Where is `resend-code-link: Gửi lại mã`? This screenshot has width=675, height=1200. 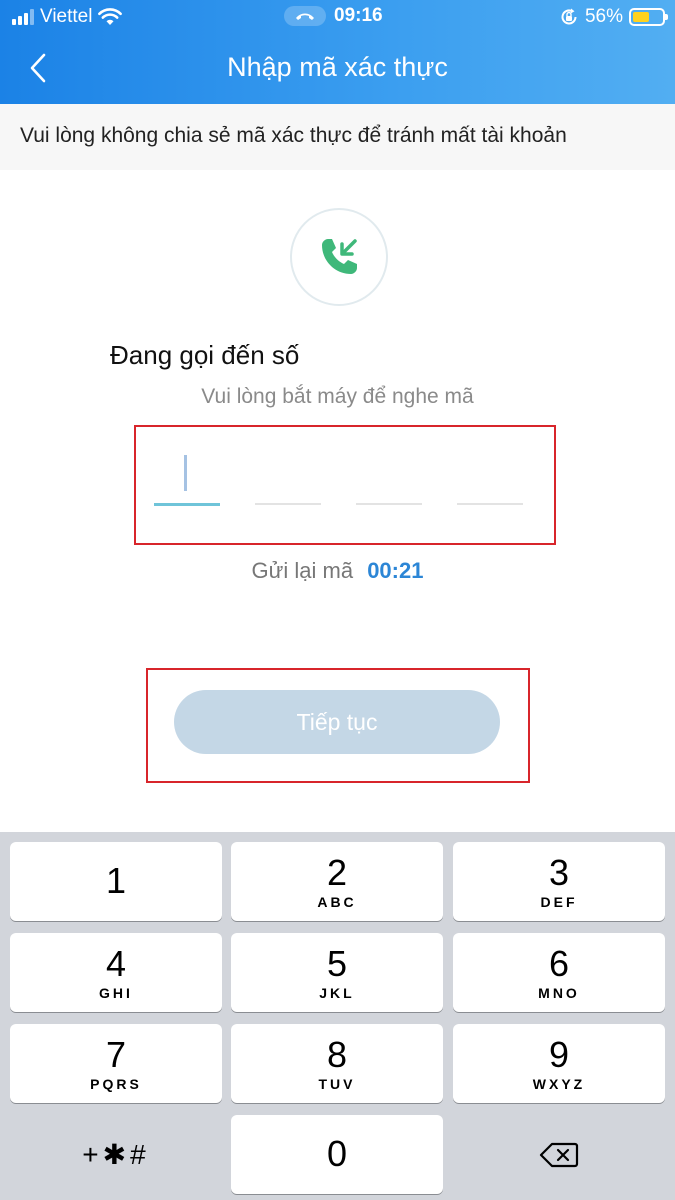
resend-code-link: Gửi lại mã is located at coordinates (303, 570).